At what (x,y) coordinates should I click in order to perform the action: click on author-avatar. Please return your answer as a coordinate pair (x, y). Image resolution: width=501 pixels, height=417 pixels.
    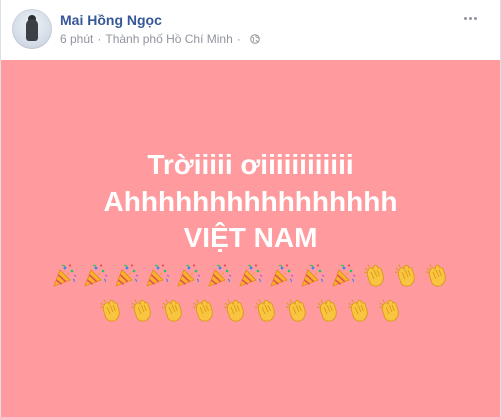
    Looking at the image, I should click on (32, 29).